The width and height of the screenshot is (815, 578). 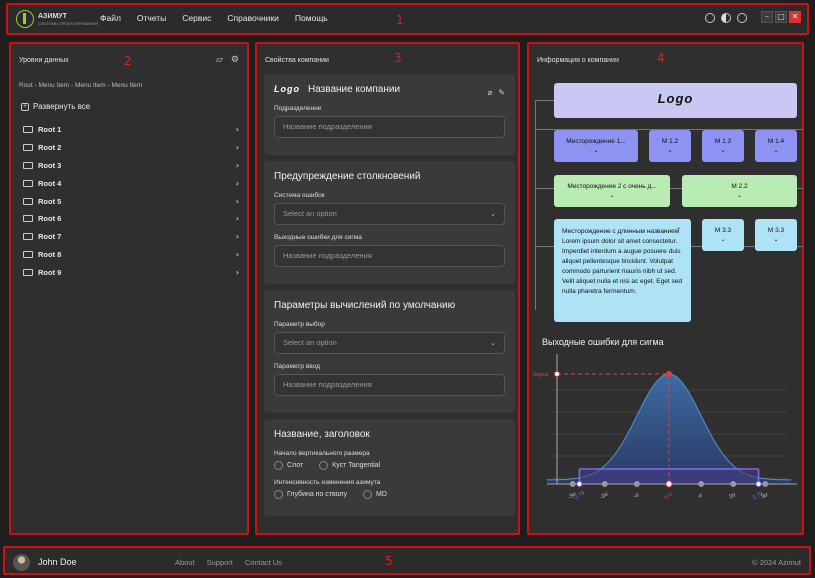 What do you see at coordinates (795, 17) in the screenshot?
I see `close-button: ✕` at bounding box center [795, 17].